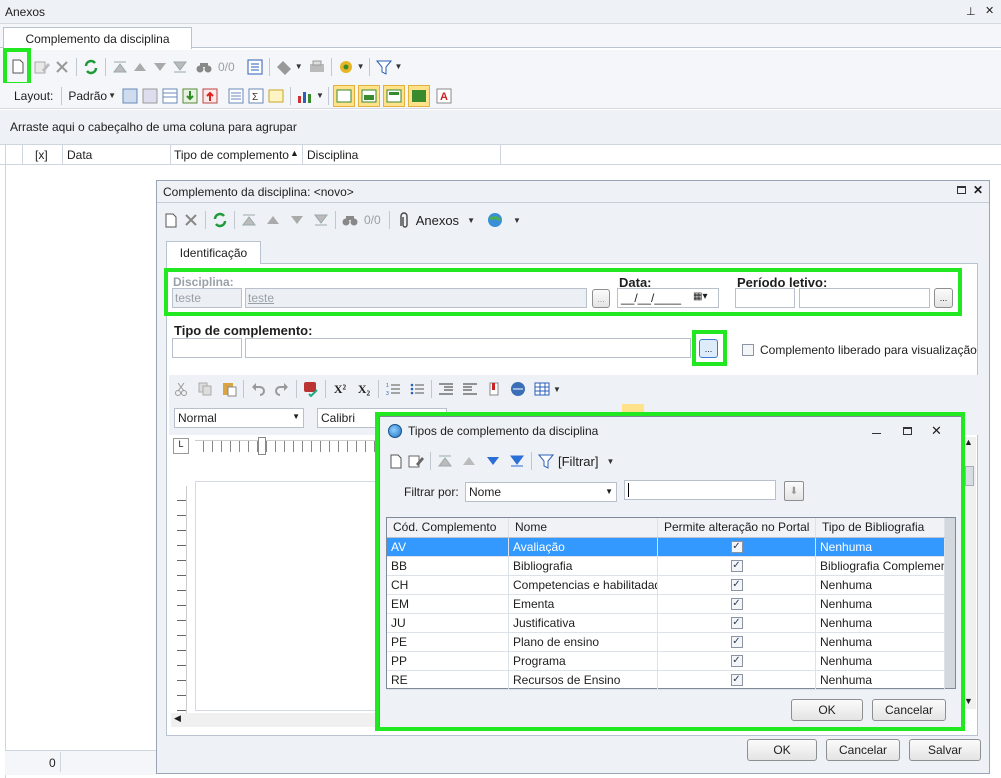 The width and height of the screenshot is (1001, 778). What do you see at coordinates (87, 96) in the screenshot?
I see `layout-selector: Padrão` at bounding box center [87, 96].